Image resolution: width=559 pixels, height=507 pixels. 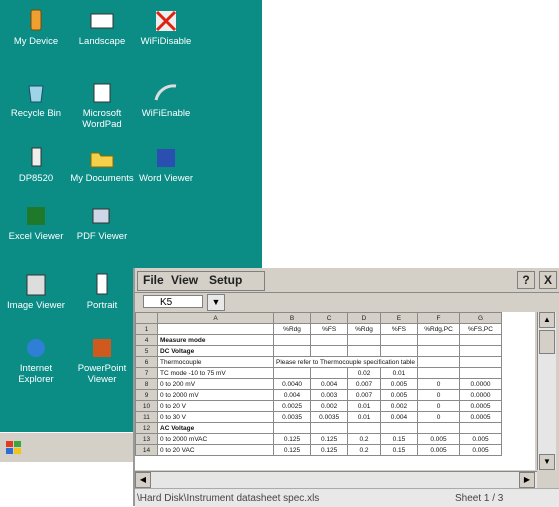 What do you see at coordinates (364, 439) in the screenshot?
I see `table-cell: 0.2` at bounding box center [364, 439].